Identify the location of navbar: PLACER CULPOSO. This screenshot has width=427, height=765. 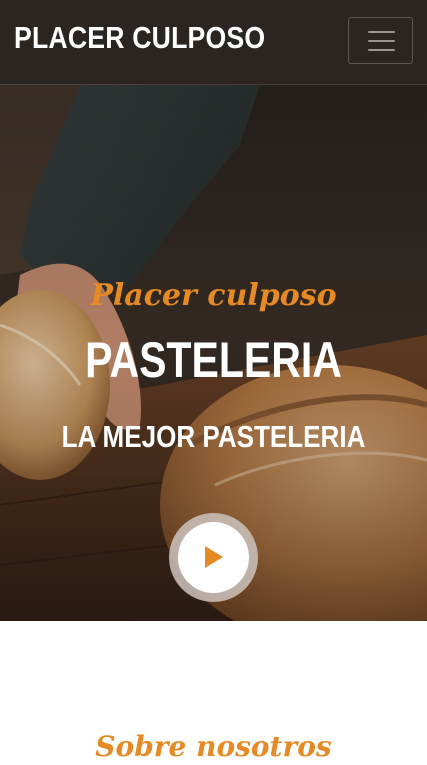
(213, 42).